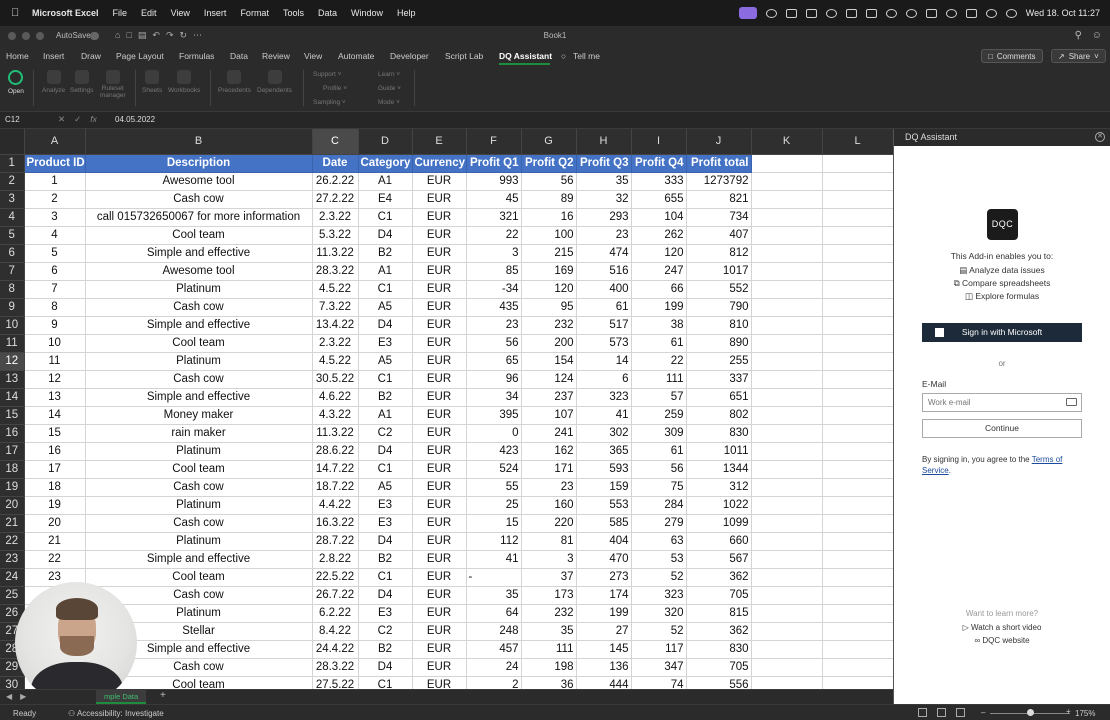  I want to click on row-header: 30, so click(12, 682).